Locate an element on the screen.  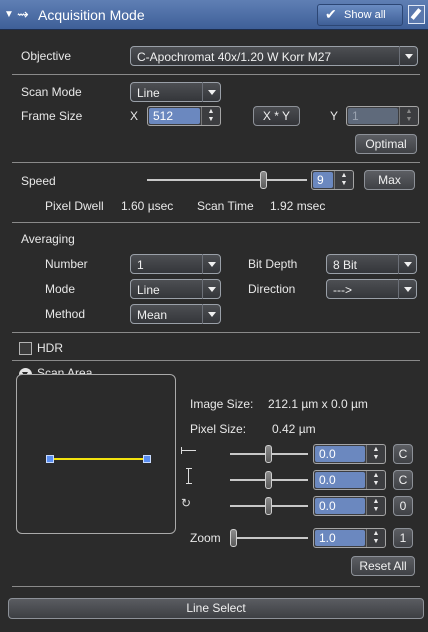
frame-x-spinbox: 512 ▲ ▼ is located at coordinates (184, 116).